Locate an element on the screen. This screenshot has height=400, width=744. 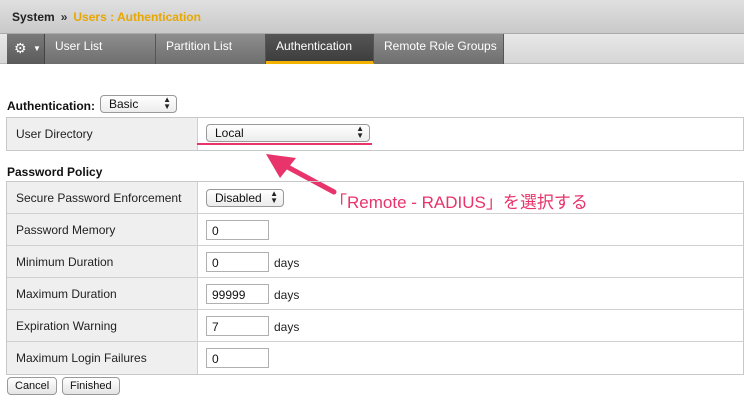
user-directory-label: User Directory is located at coordinates (102, 134).